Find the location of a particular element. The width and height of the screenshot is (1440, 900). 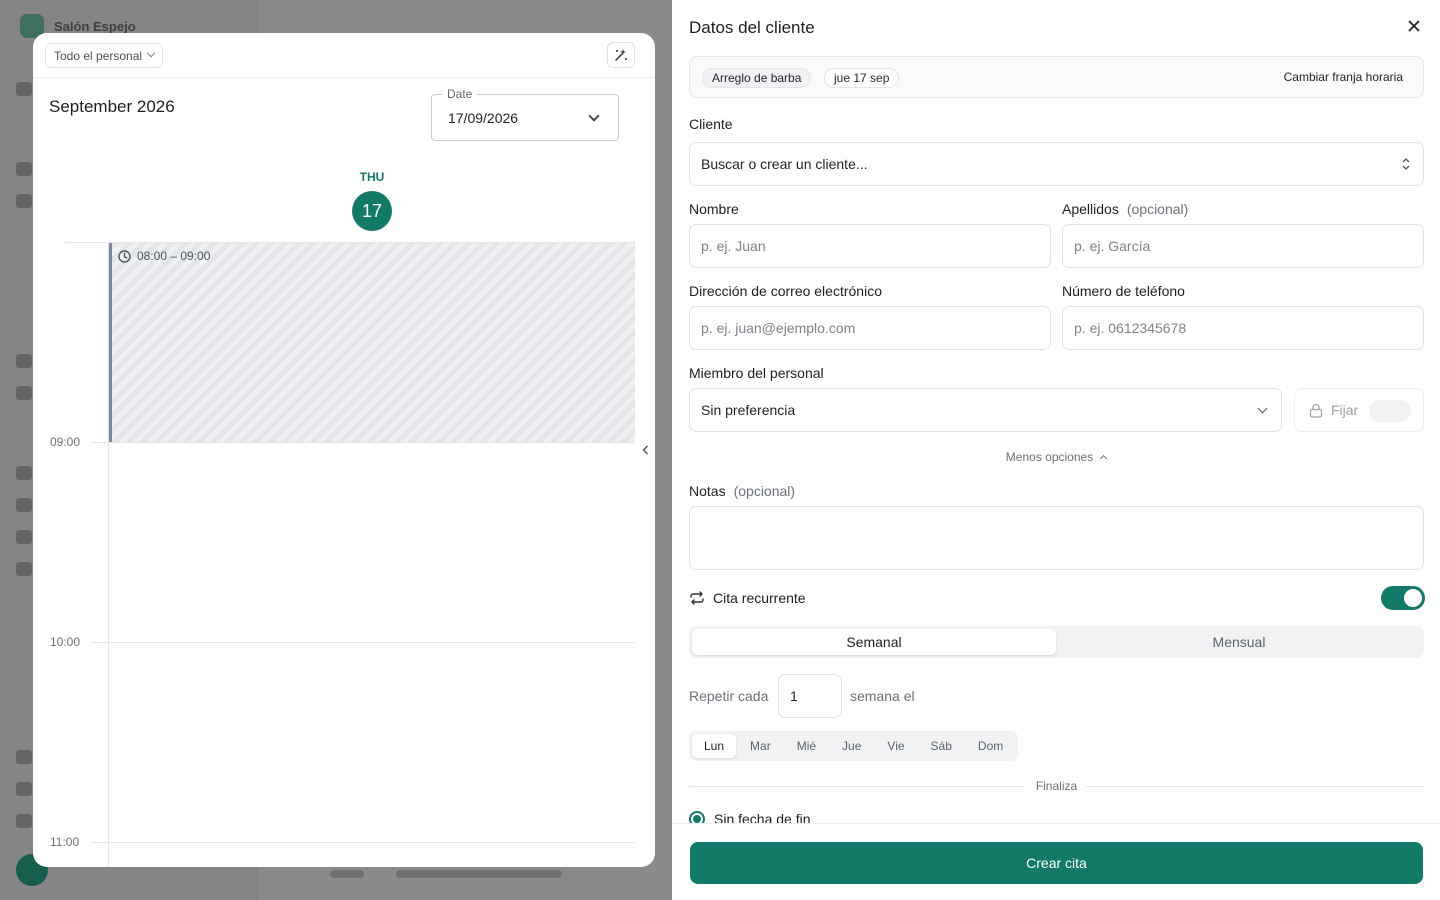

first-name-placeholder: p. ej. Juan is located at coordinates (733, 246).